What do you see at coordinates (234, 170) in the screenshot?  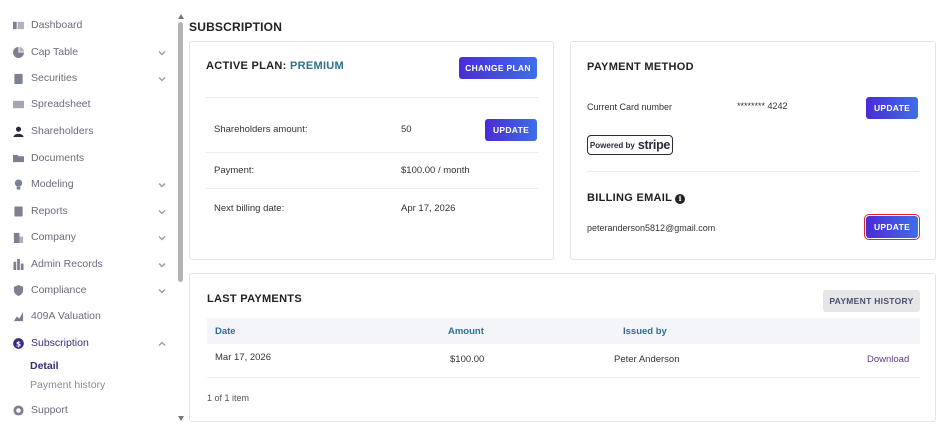 I see `payment-label: Payment:` at bounding box center [234, 170].